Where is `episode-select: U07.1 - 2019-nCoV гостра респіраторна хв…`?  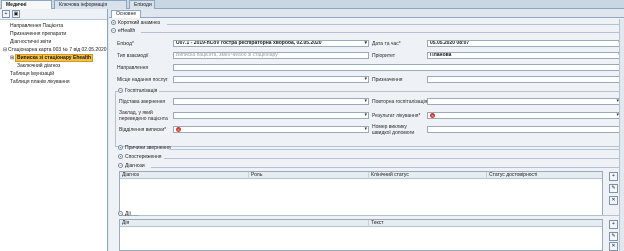 episode-select: U07.1 - 2019-nCoV гостра респіраторна хв… is located at coordinates (271, 43).